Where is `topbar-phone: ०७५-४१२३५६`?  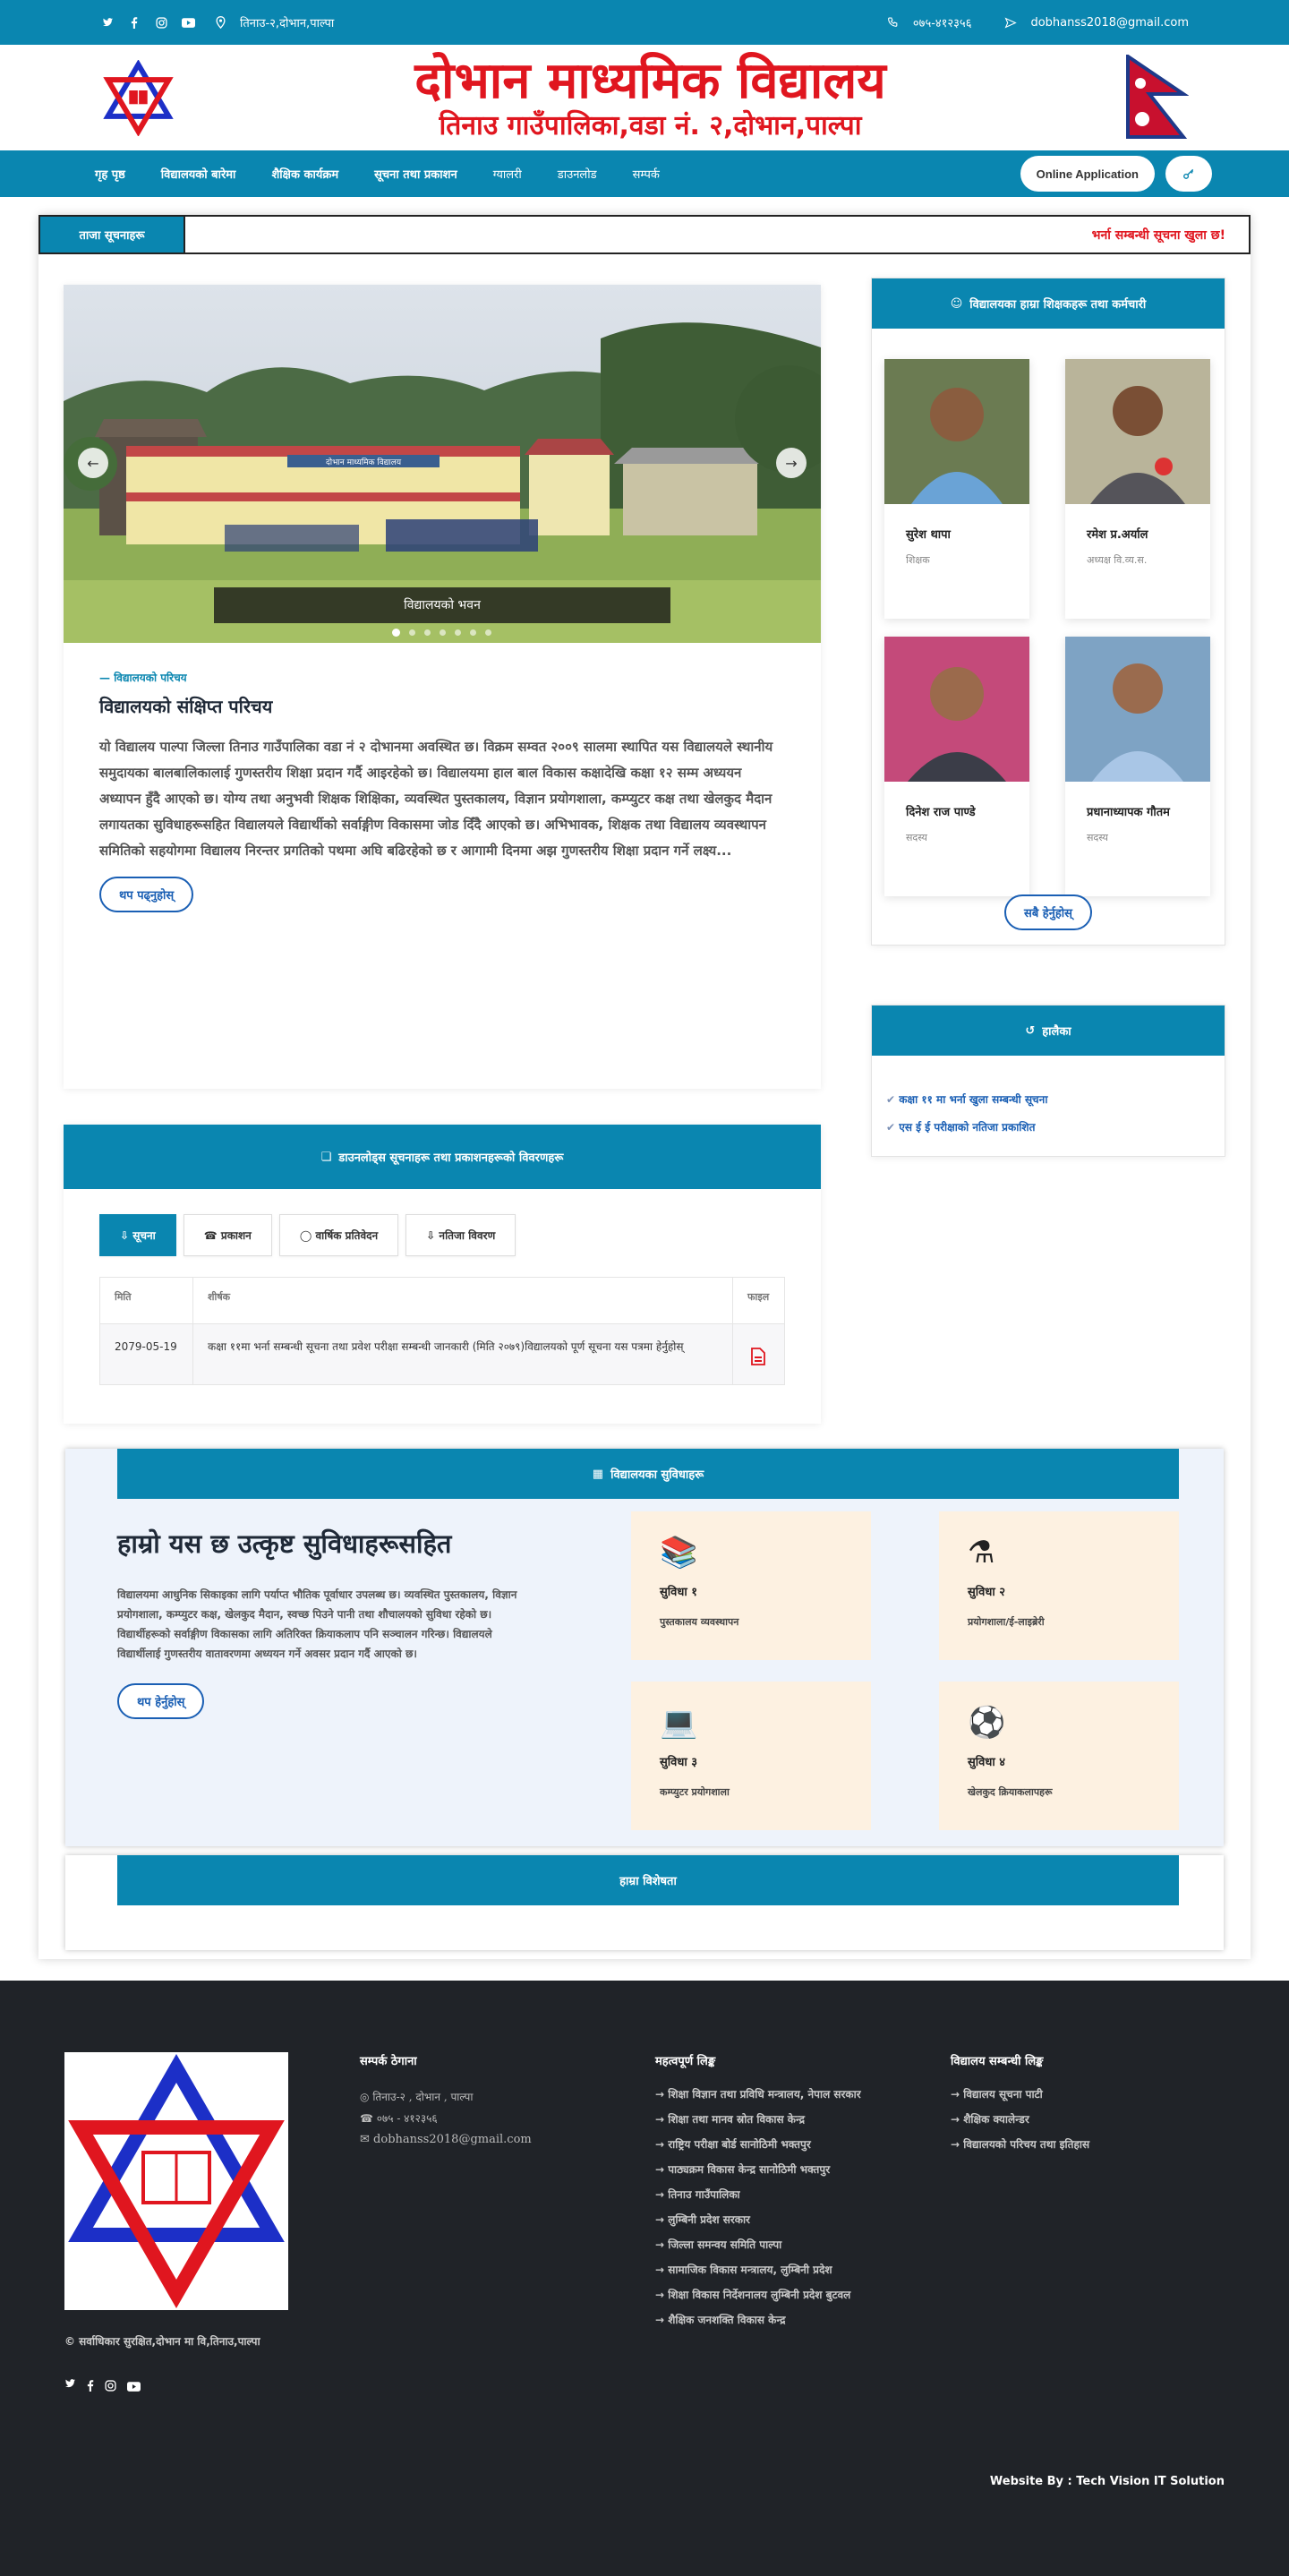 topbar-phone: ०७५-४१२३५६ is located at coordinates (943, 22).